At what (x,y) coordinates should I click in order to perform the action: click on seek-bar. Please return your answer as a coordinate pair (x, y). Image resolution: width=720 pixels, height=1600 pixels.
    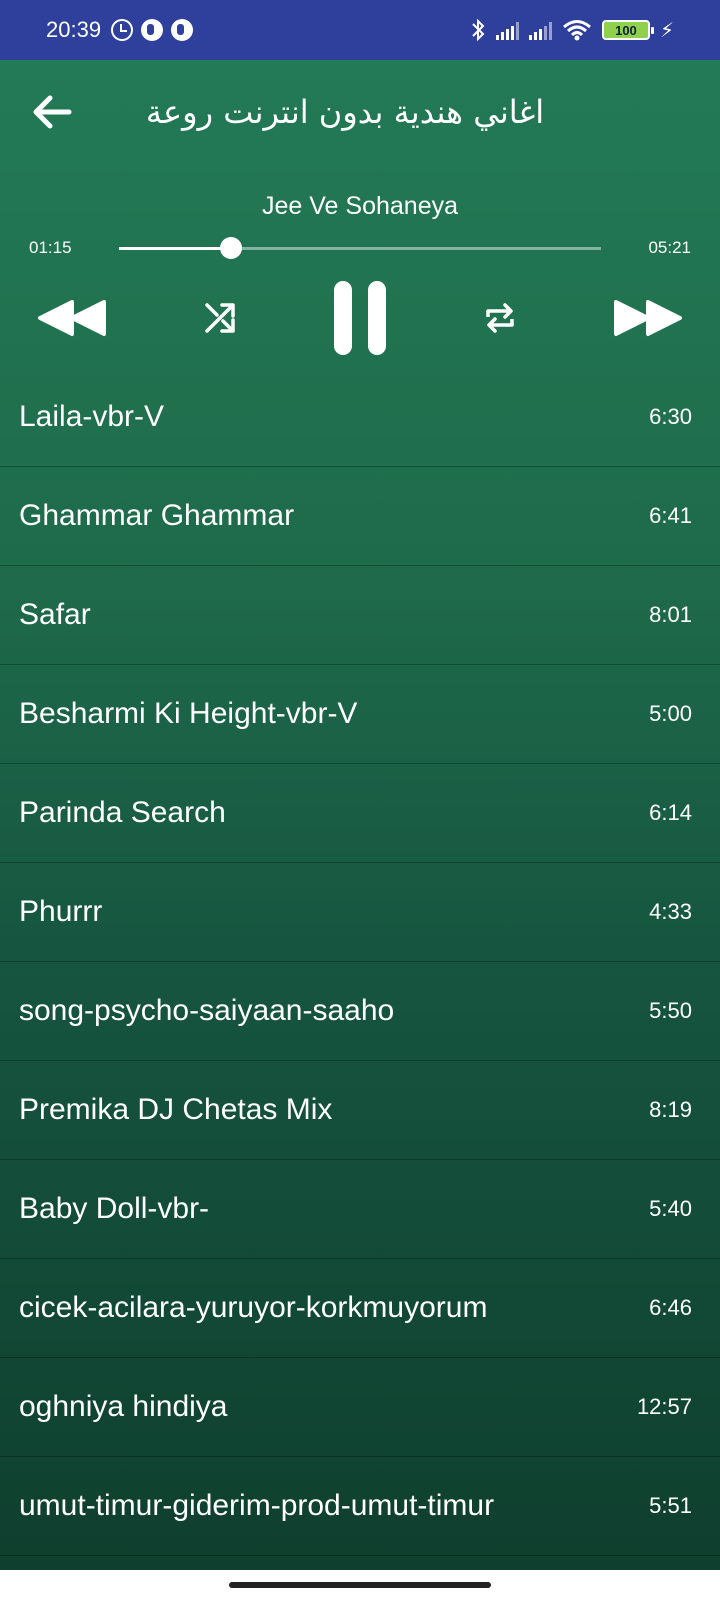
    Looking at the image, I should click on (360, 247).